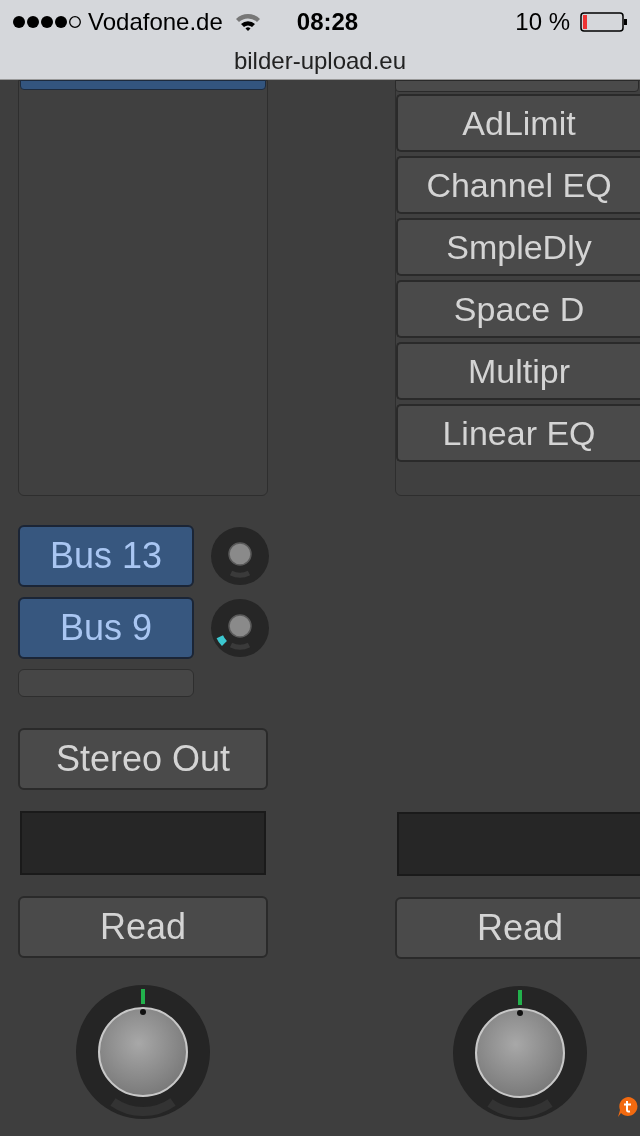 This screenshot has height=1136, width=640. What do you see at coordinates (518, 185) in the screenshot?
I see `plugin-button: Channel EQ` at bounding box center [518, 185].